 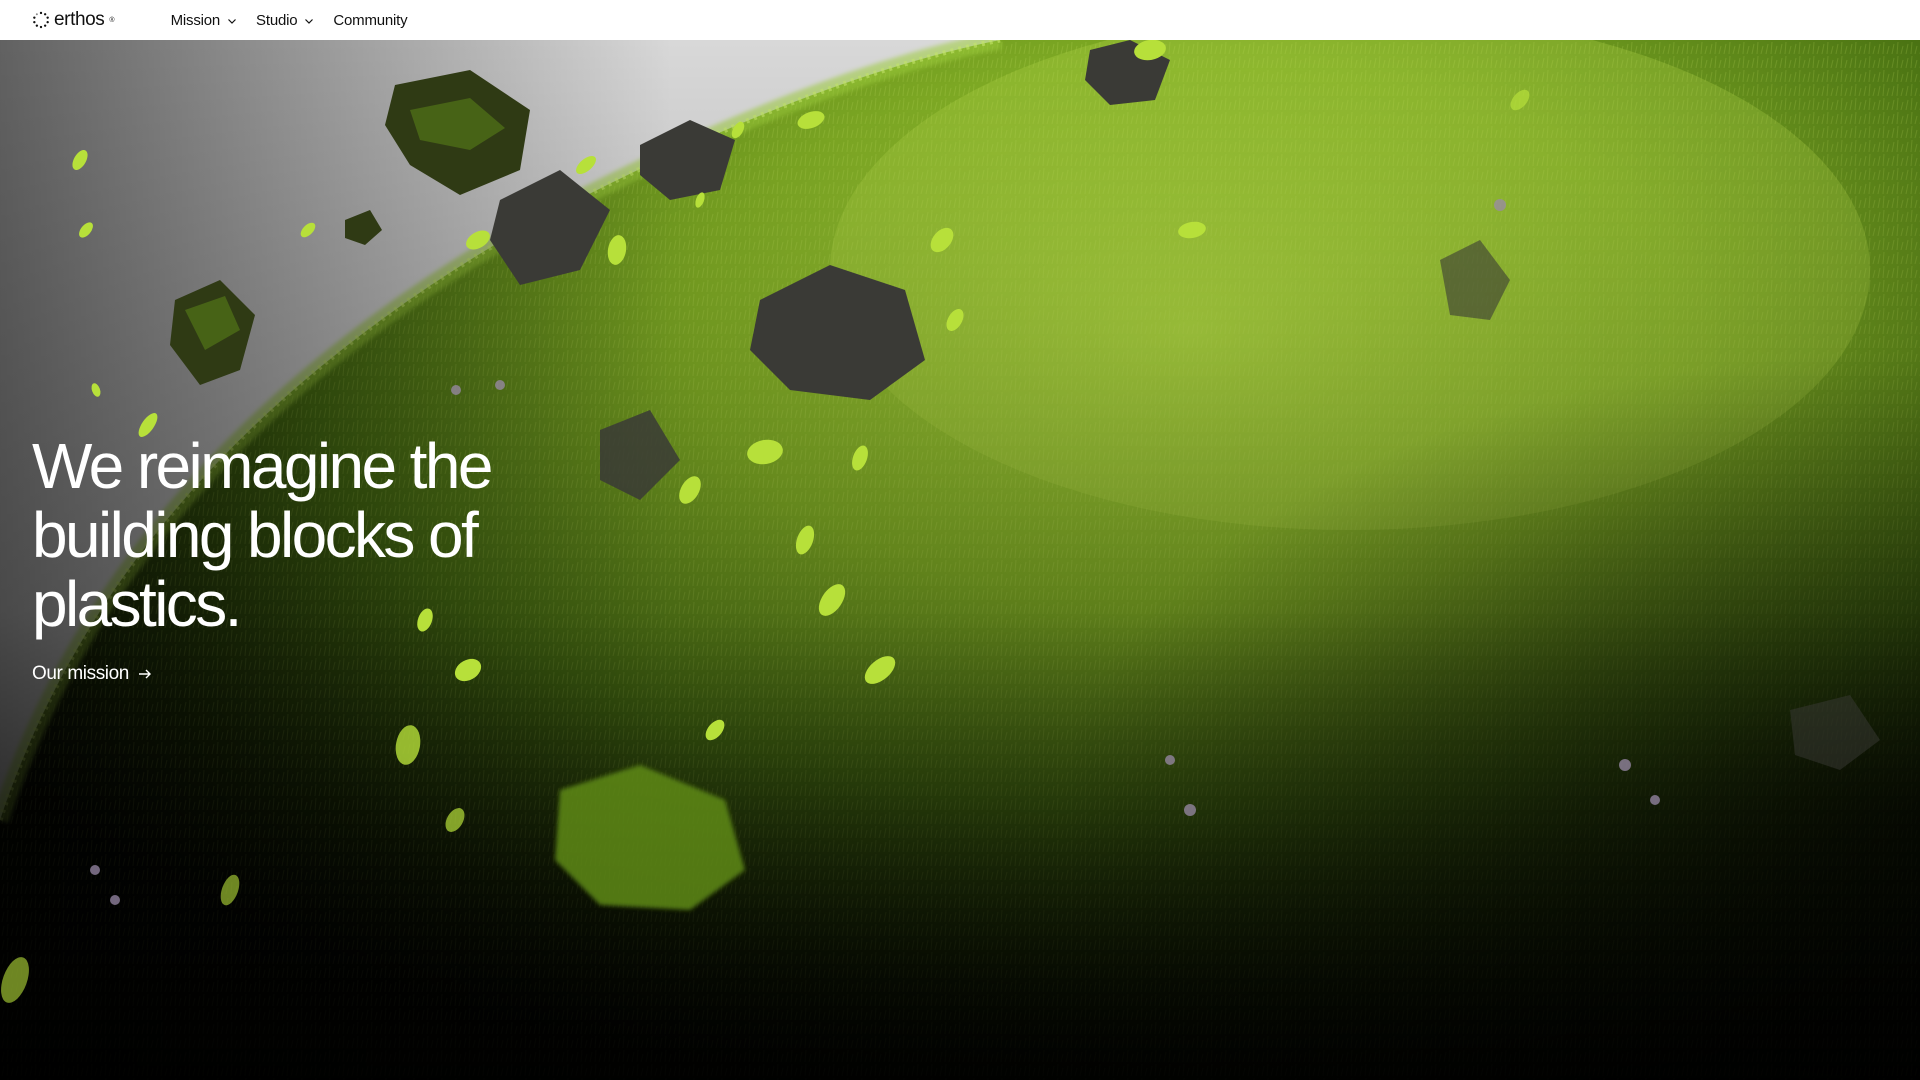 I want to click on dotted-circle-logo-icon, so click(x=41, y=20).